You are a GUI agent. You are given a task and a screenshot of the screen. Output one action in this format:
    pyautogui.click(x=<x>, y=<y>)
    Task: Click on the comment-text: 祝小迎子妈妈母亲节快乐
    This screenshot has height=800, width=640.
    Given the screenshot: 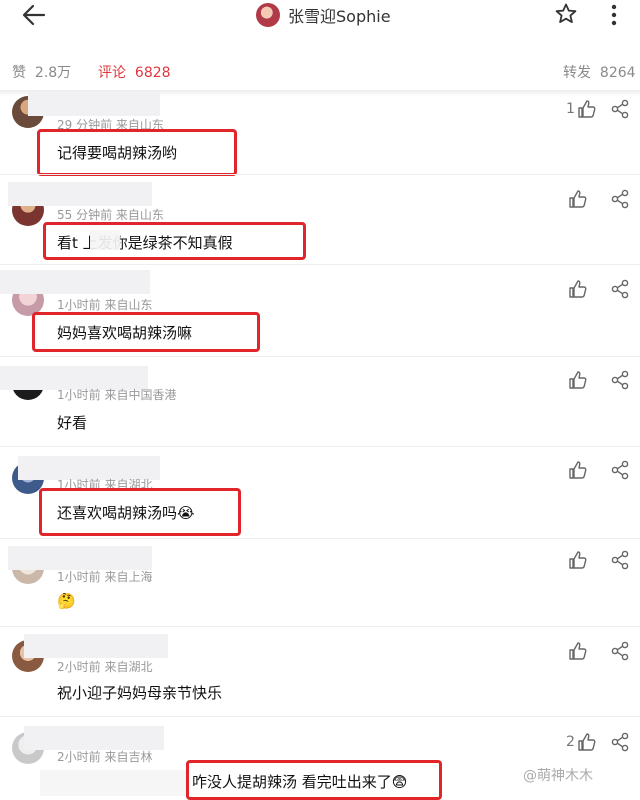 What is the action you would take?
    pyautogui.click(x=140, y=693)
    